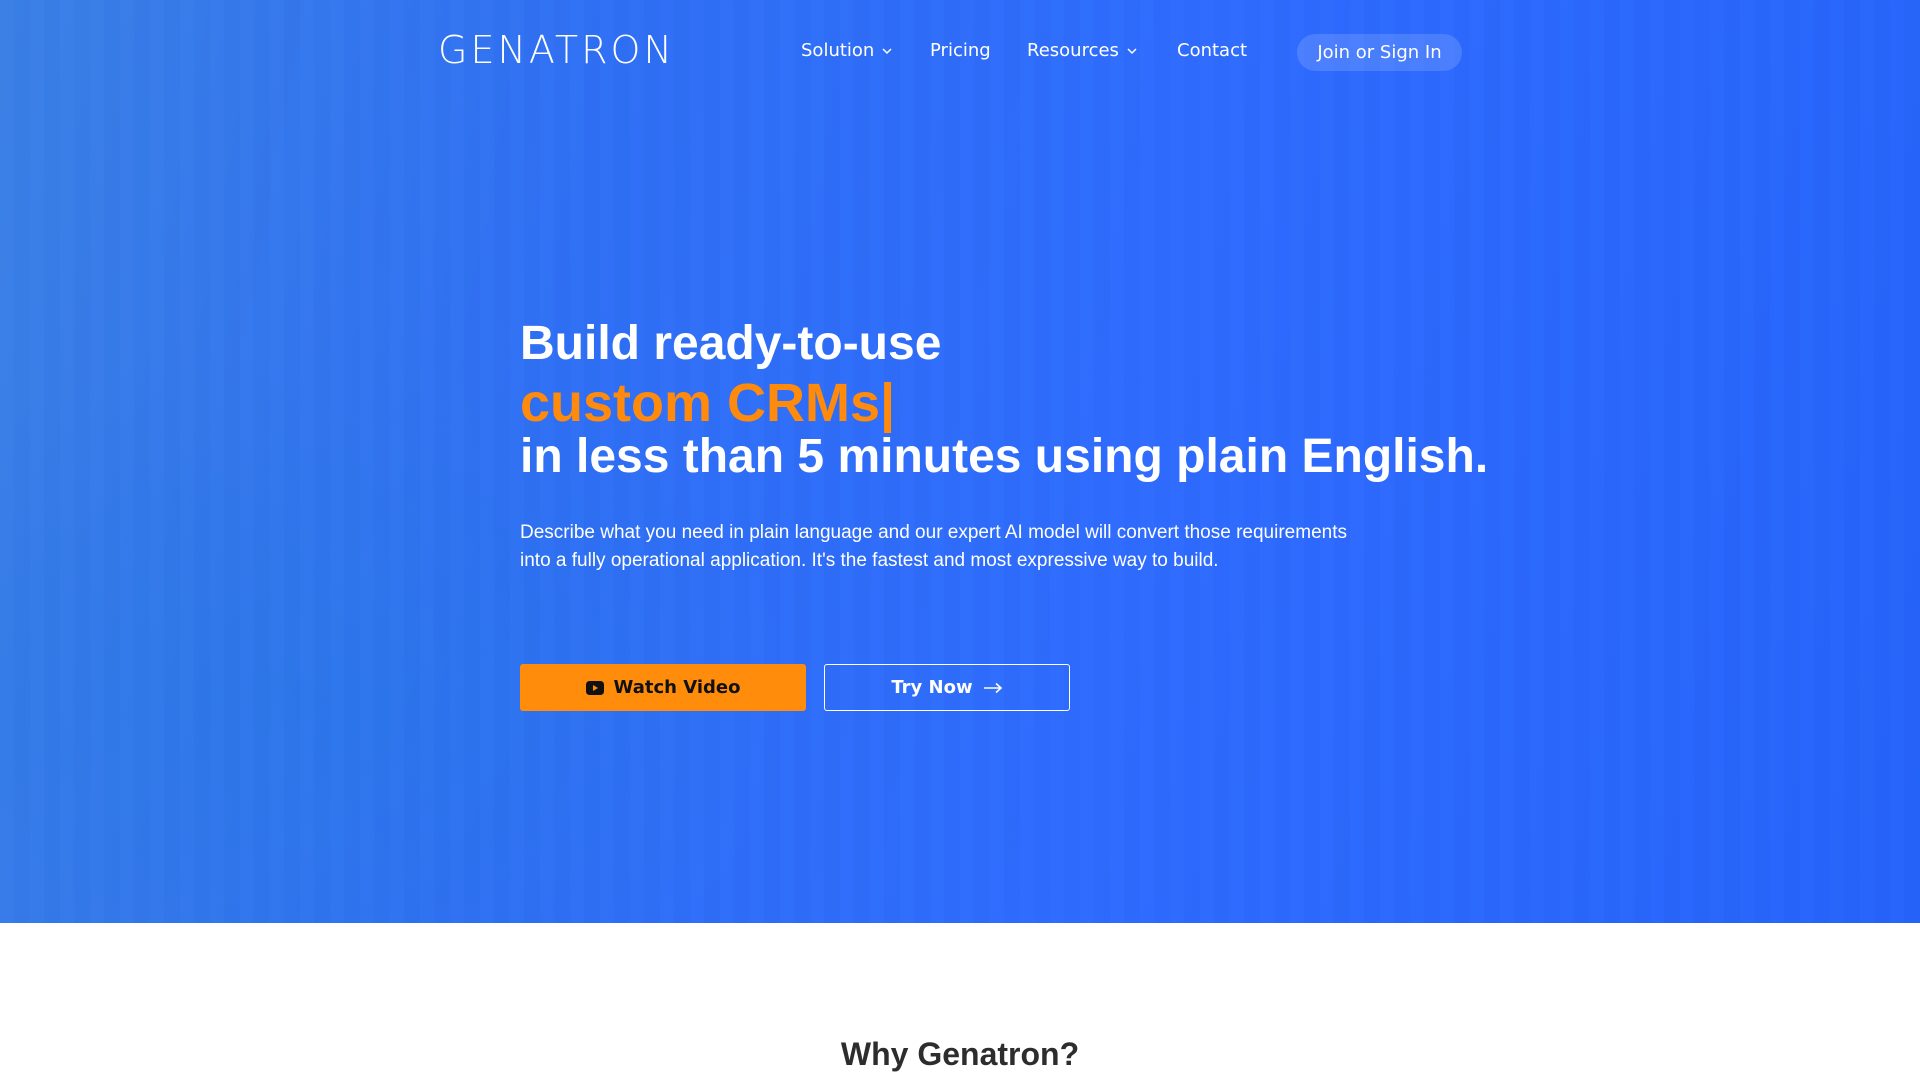 This screenshot has height=1080, width=1920. I want to click on nav-pricing: Pricing, so click(960, 50).